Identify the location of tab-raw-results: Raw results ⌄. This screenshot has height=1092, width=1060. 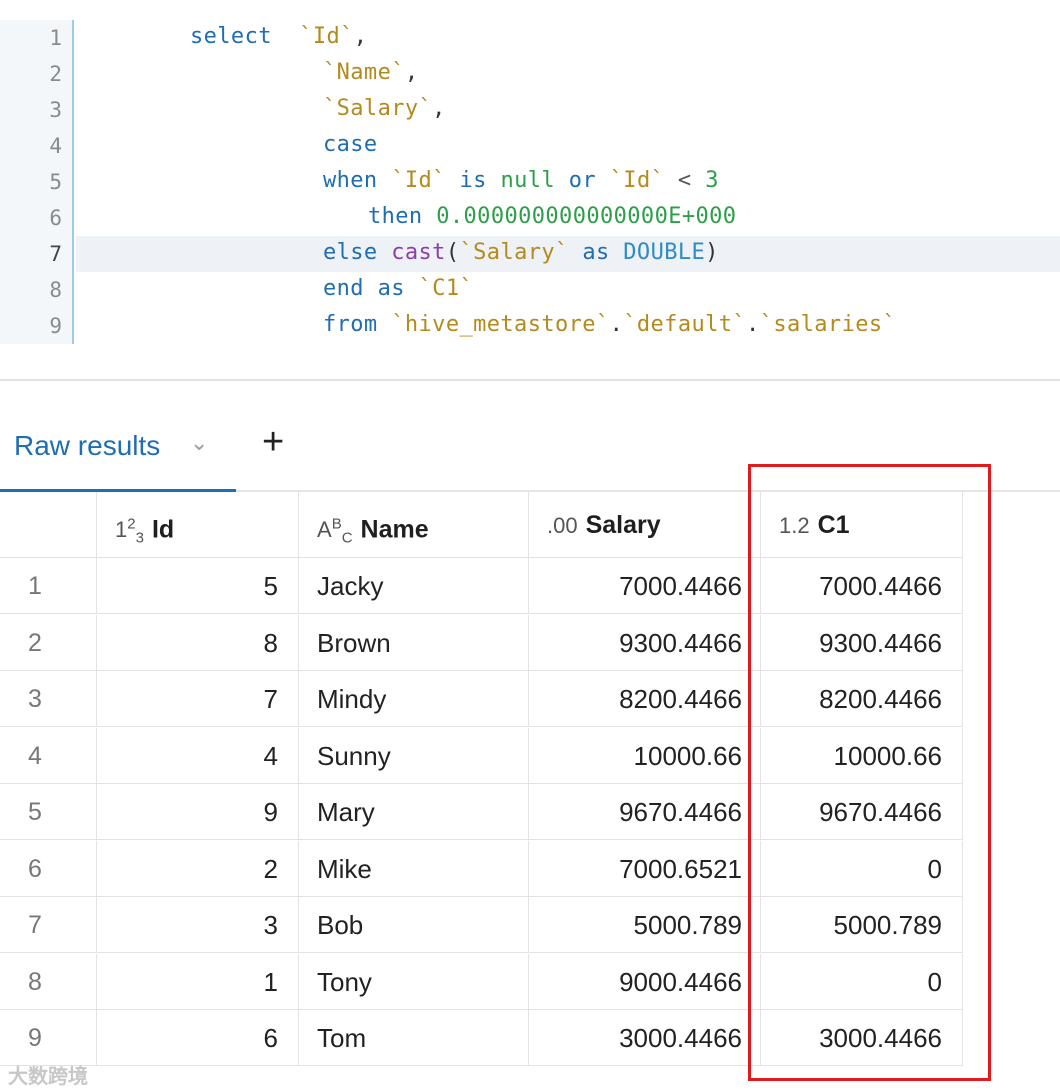
(118, 446).